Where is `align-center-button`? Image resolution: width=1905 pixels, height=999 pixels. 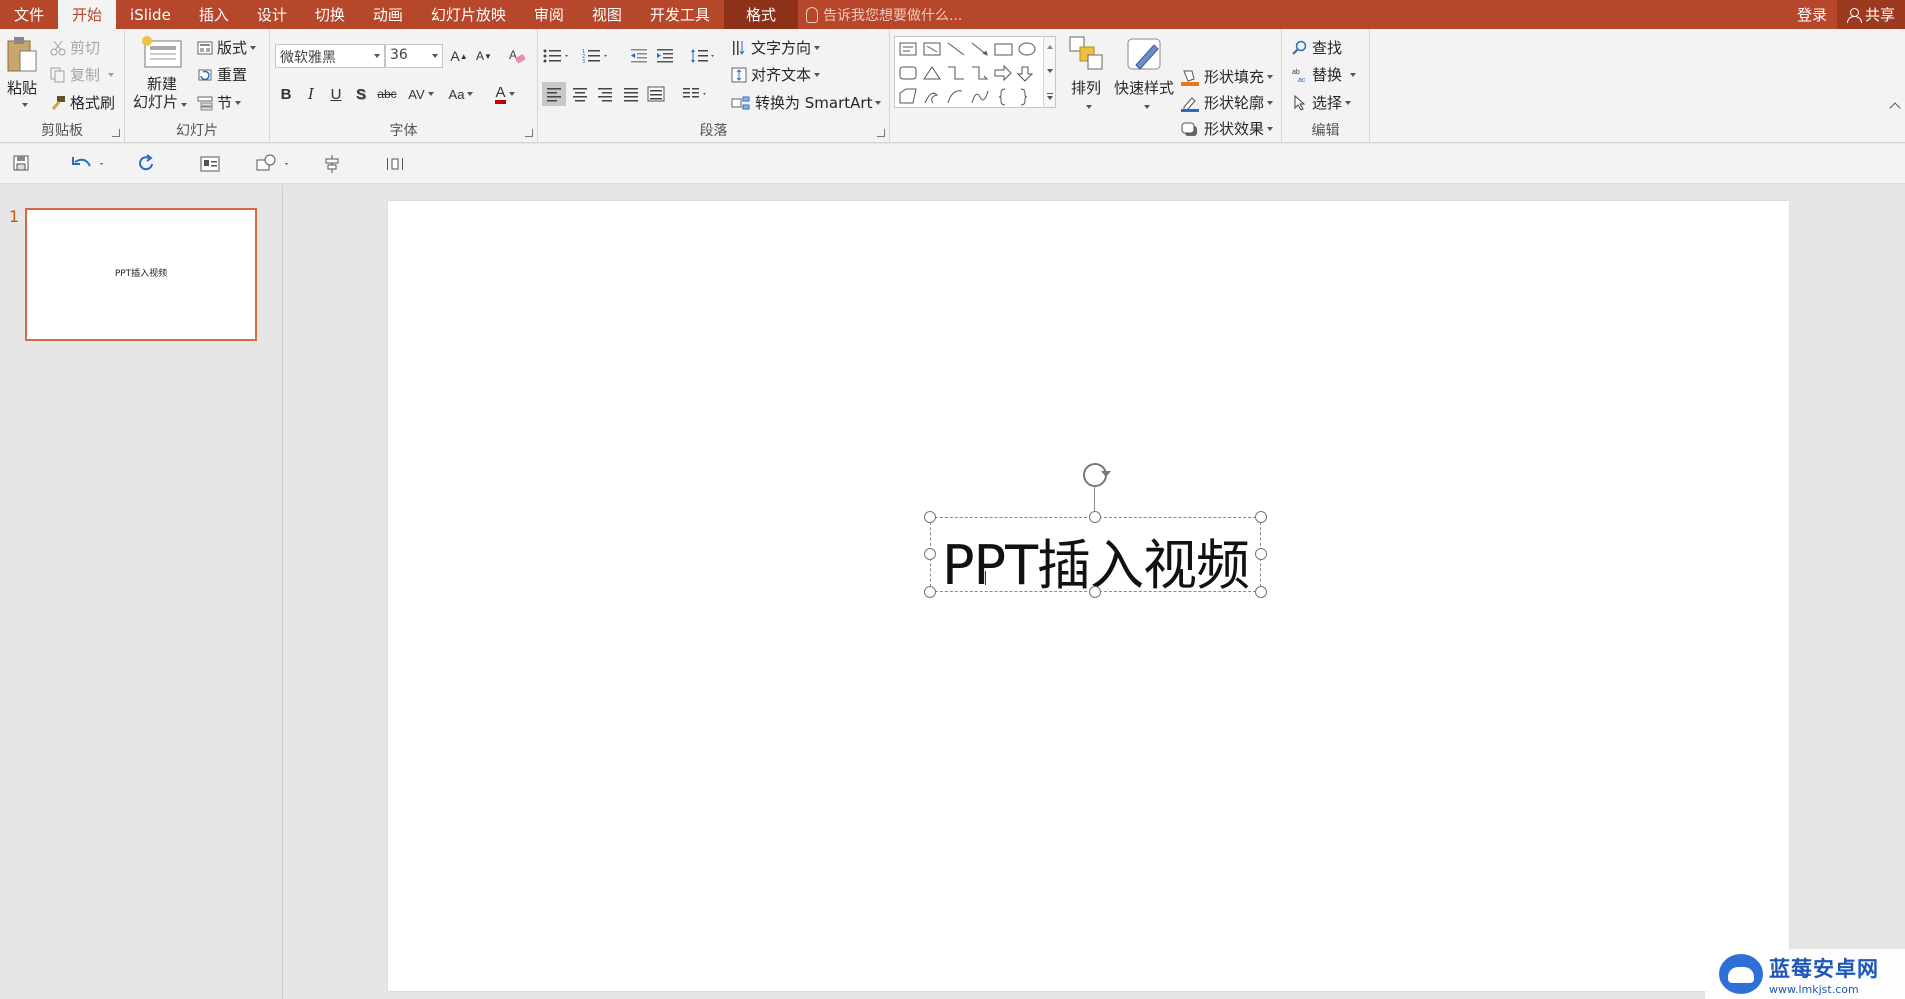 align-center-button is located at coordinates (580, 94).